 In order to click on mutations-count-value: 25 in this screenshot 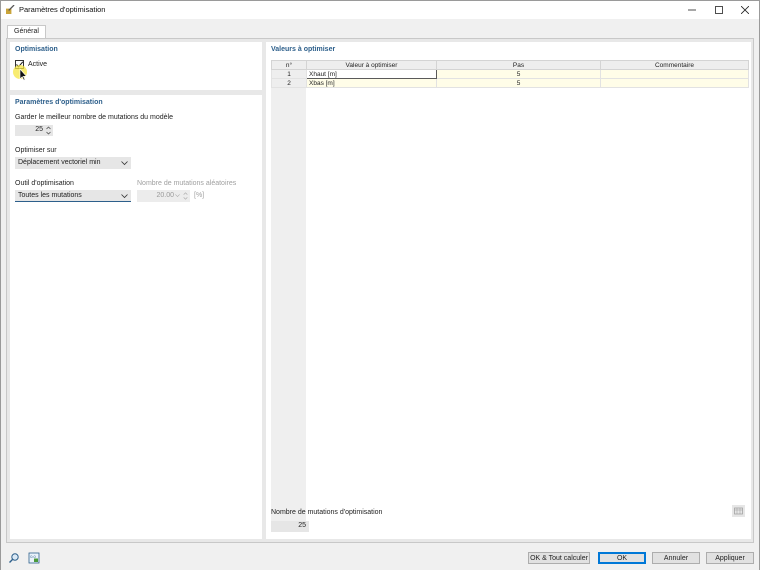, I will do `click(302, 525)`.